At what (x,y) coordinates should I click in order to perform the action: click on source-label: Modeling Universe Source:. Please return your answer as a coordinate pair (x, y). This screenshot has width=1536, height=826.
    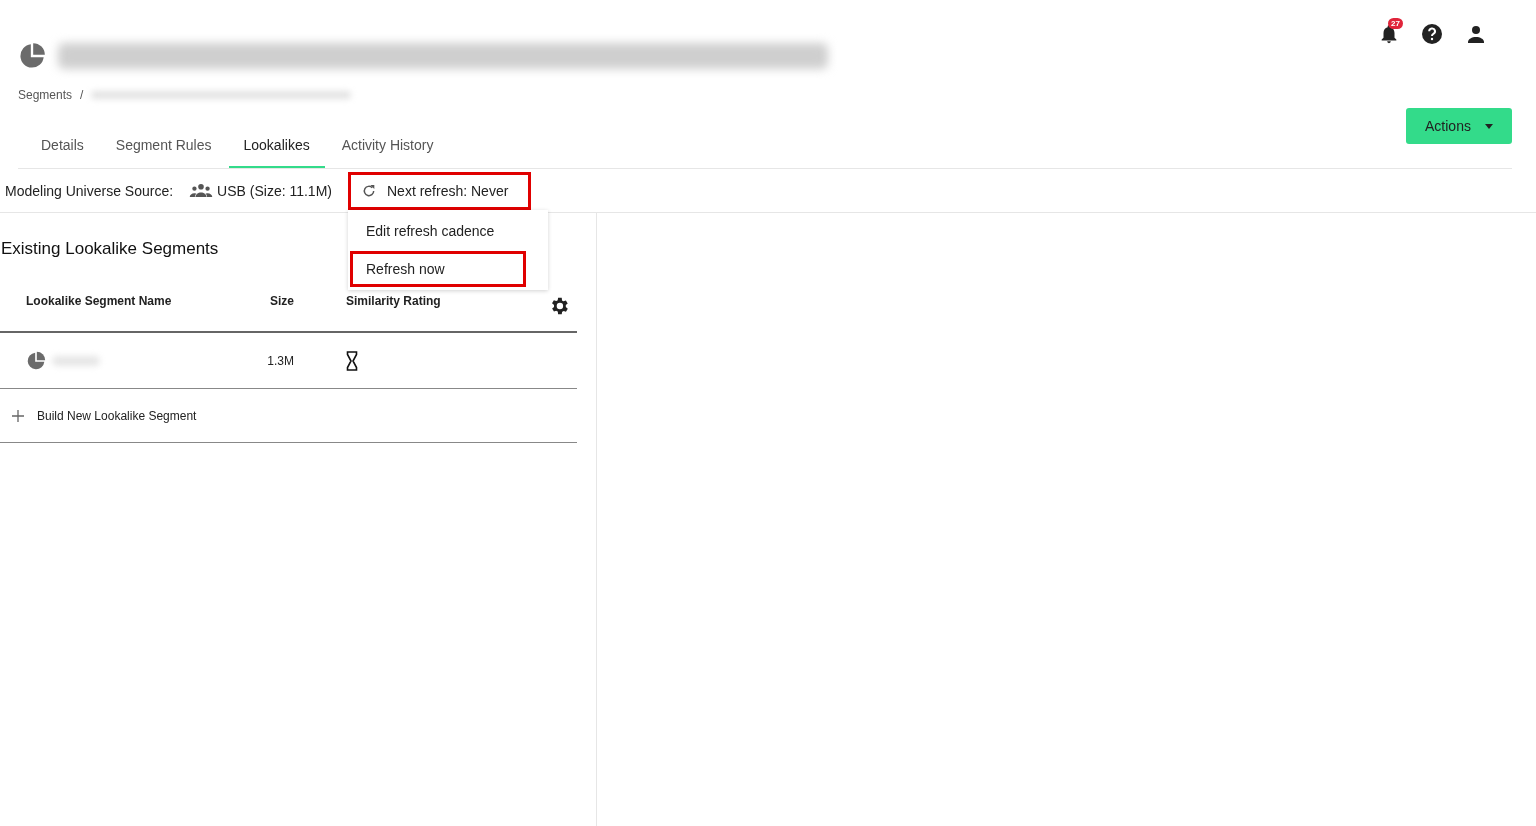
    Looking at the image, I should click on (89, 190).